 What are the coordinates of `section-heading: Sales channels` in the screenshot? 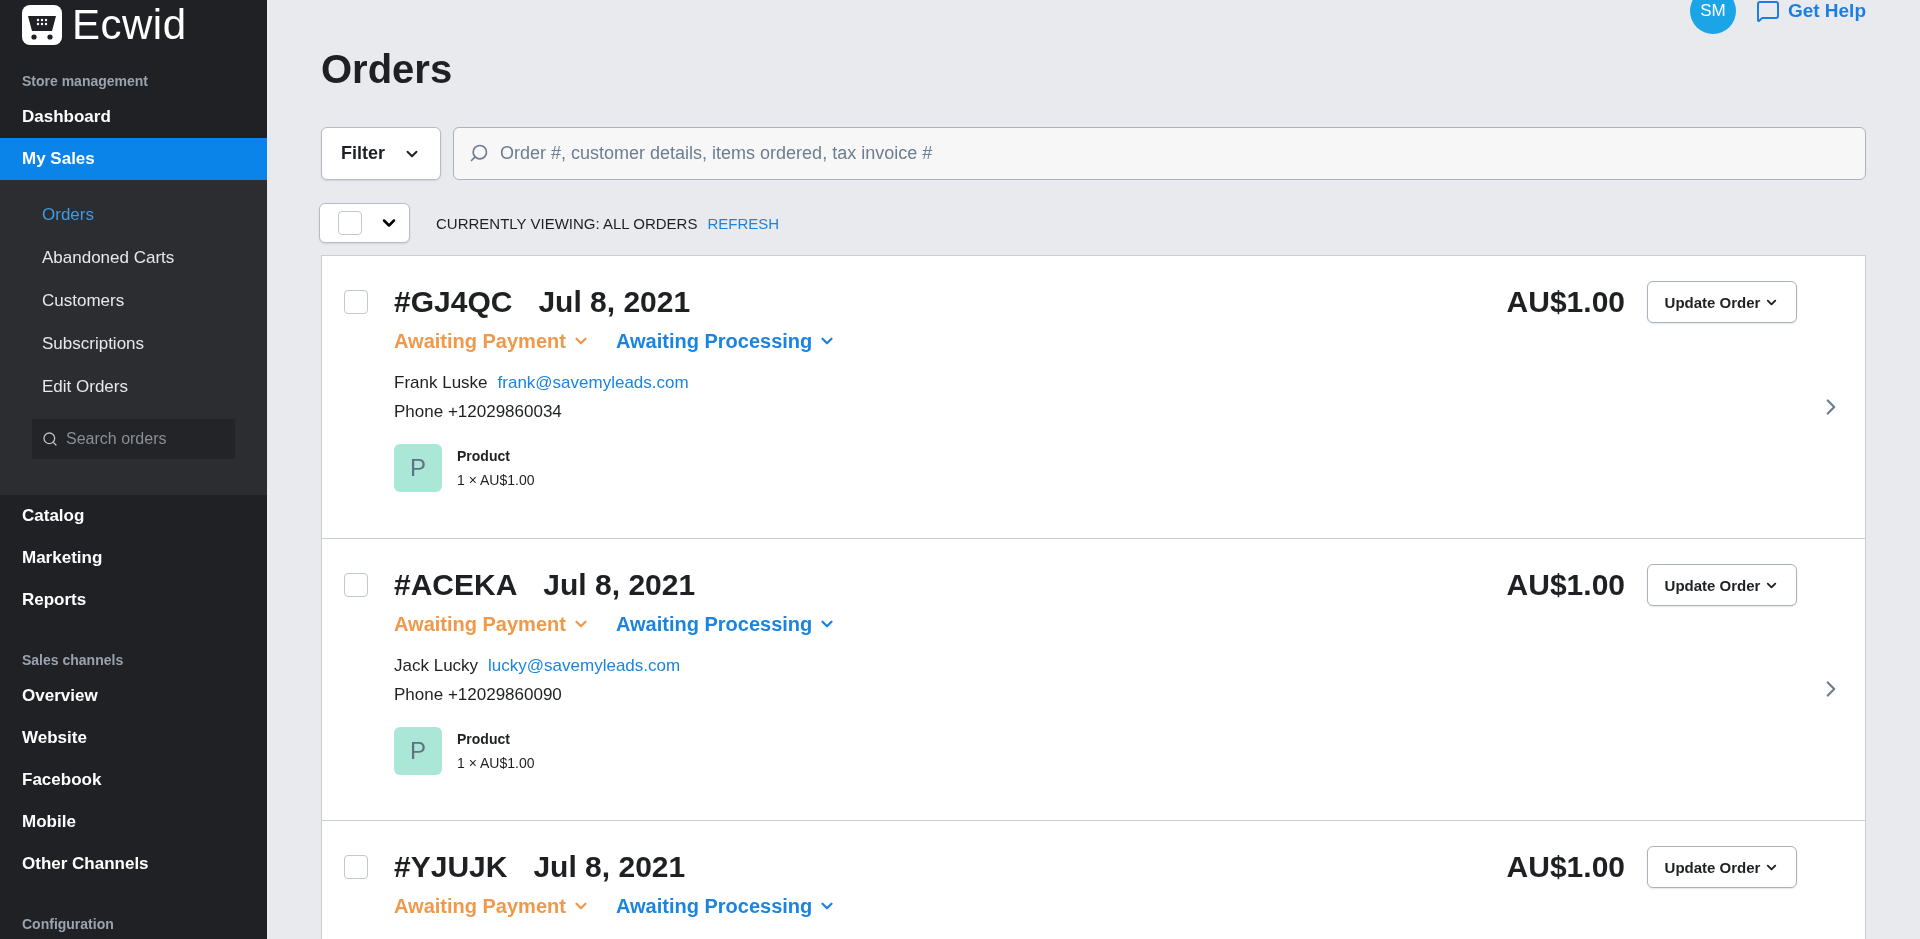 It's located at (73, 660).